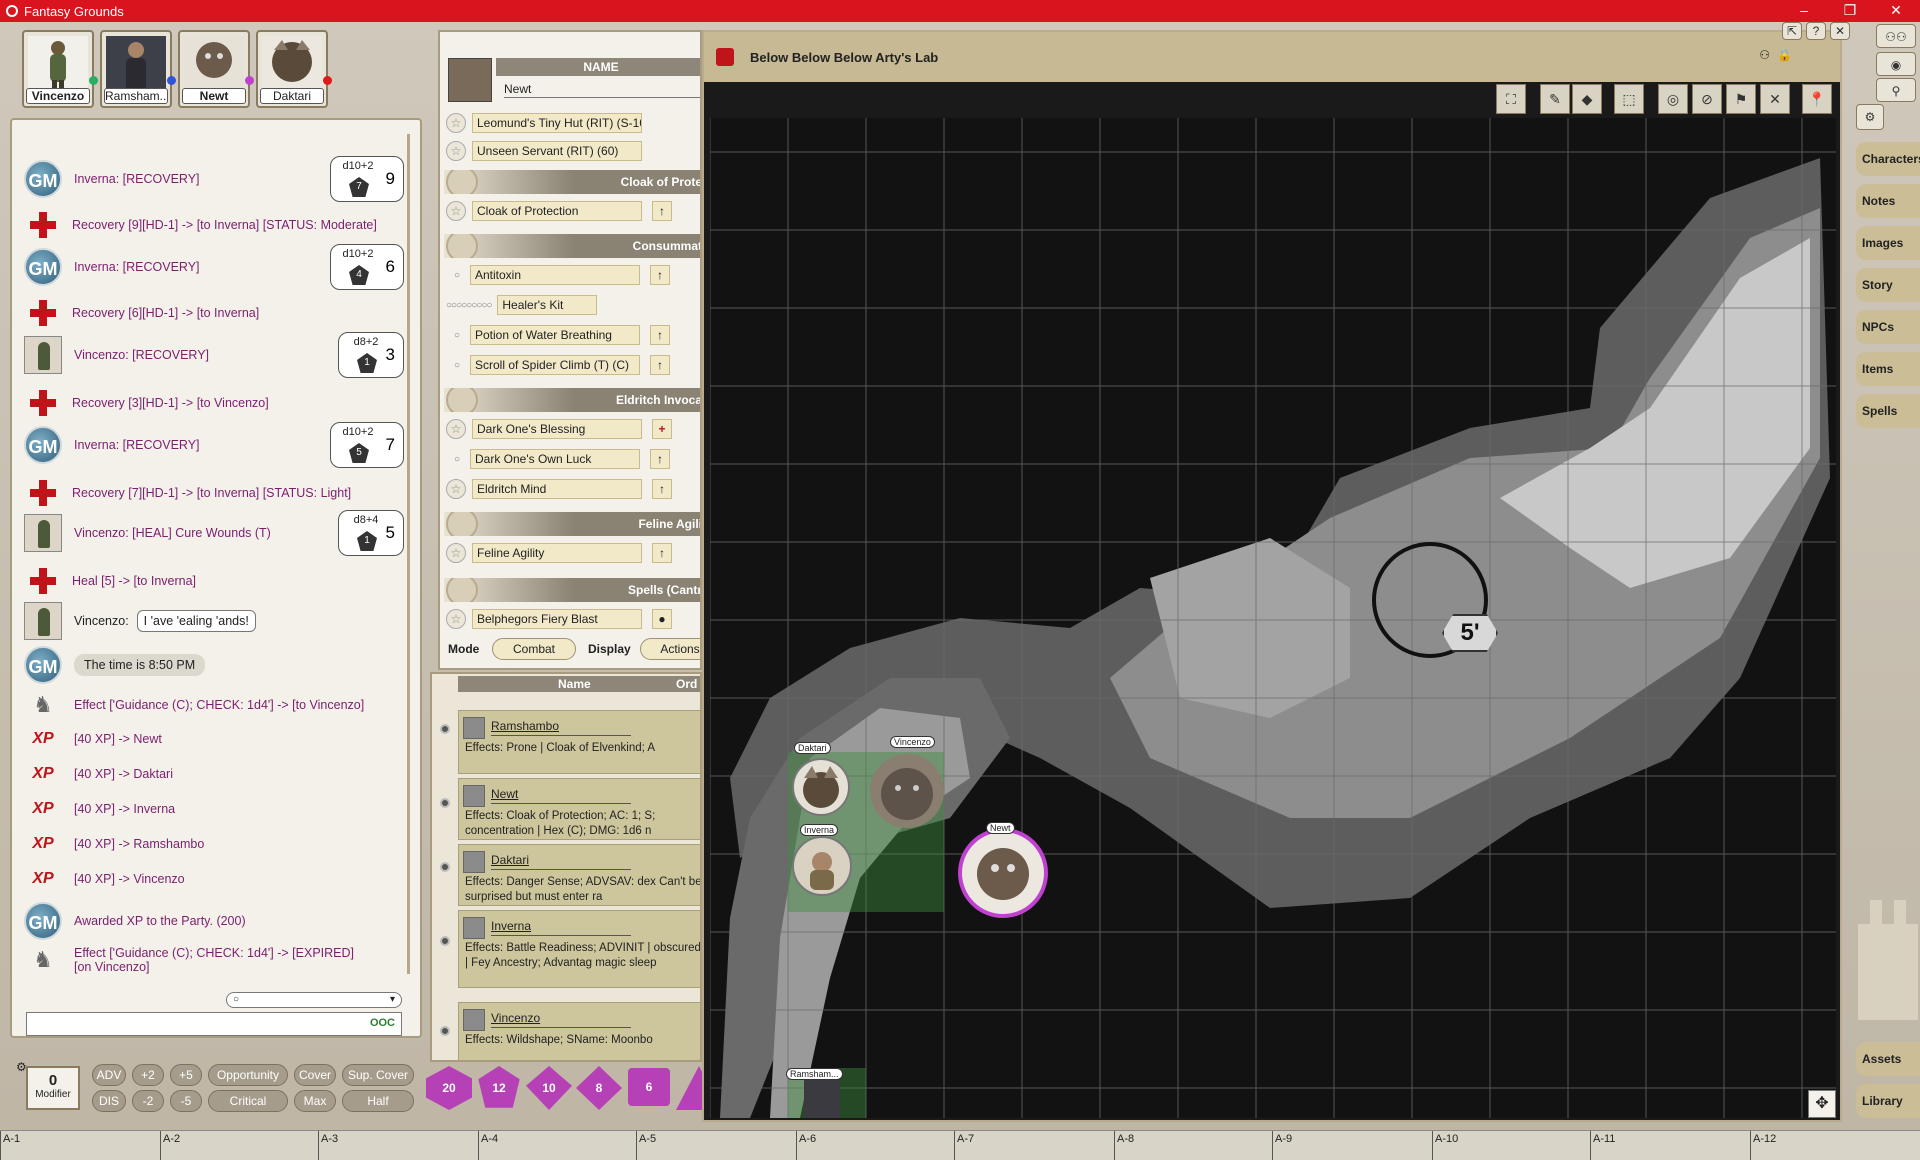  What do you see at coordinates (53, 1088) in the screenshot?
I see `modifier-box: 0 Modifier` at bounding box center [53, 1088].